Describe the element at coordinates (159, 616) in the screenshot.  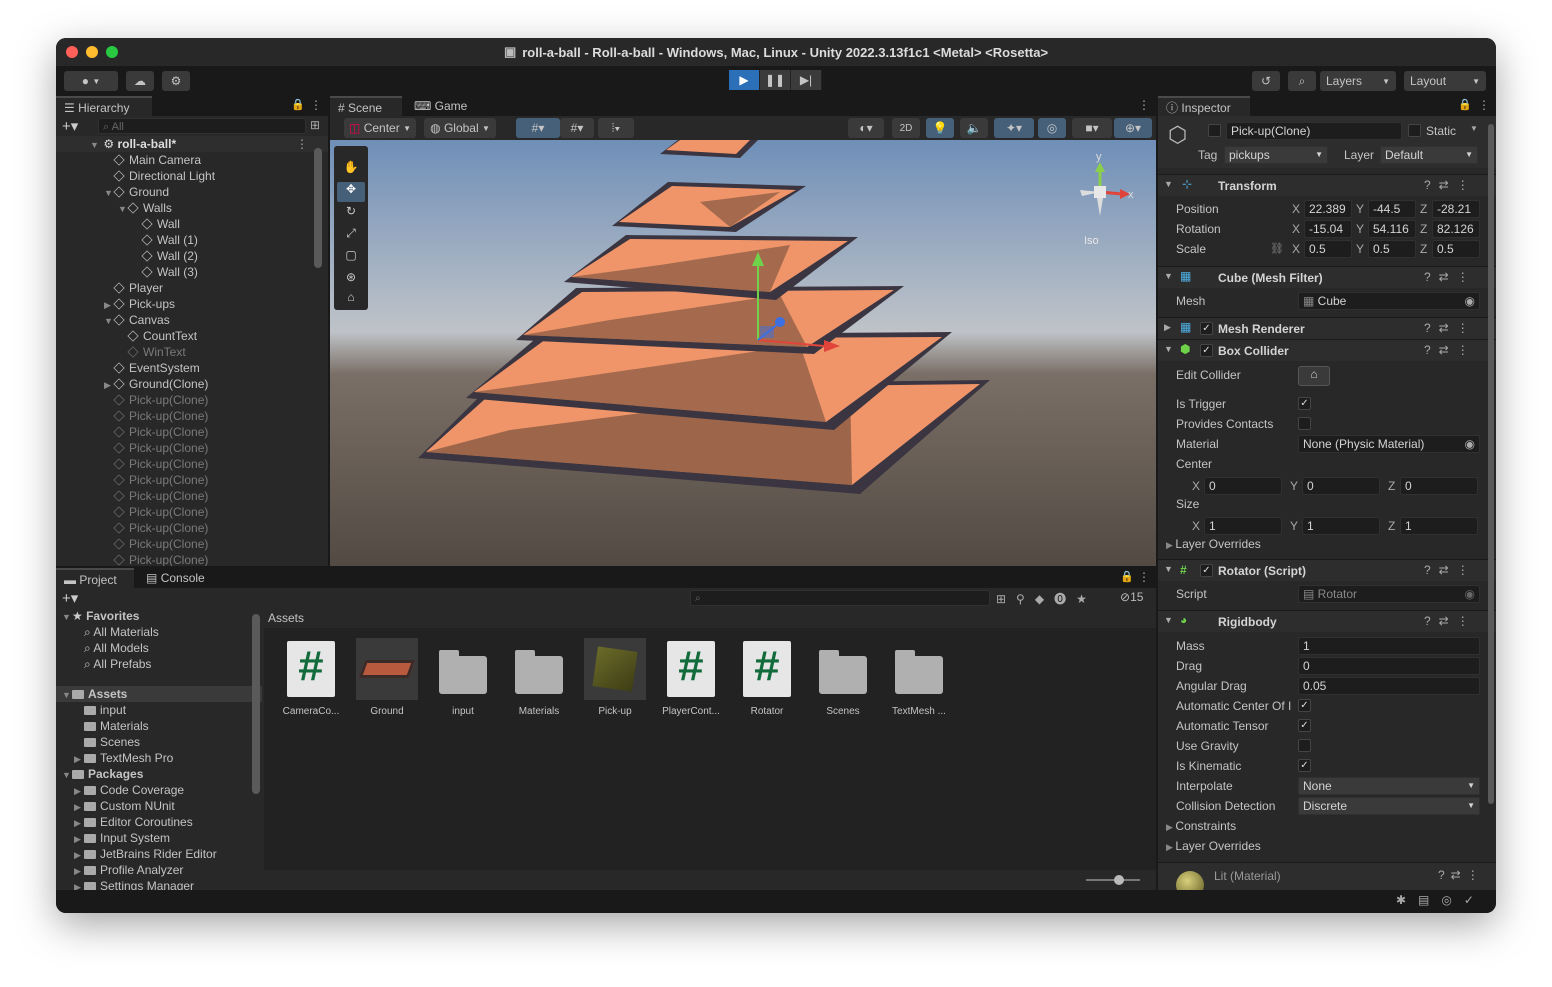
I see `favorites-row: ▼★ Favorites` at that location.